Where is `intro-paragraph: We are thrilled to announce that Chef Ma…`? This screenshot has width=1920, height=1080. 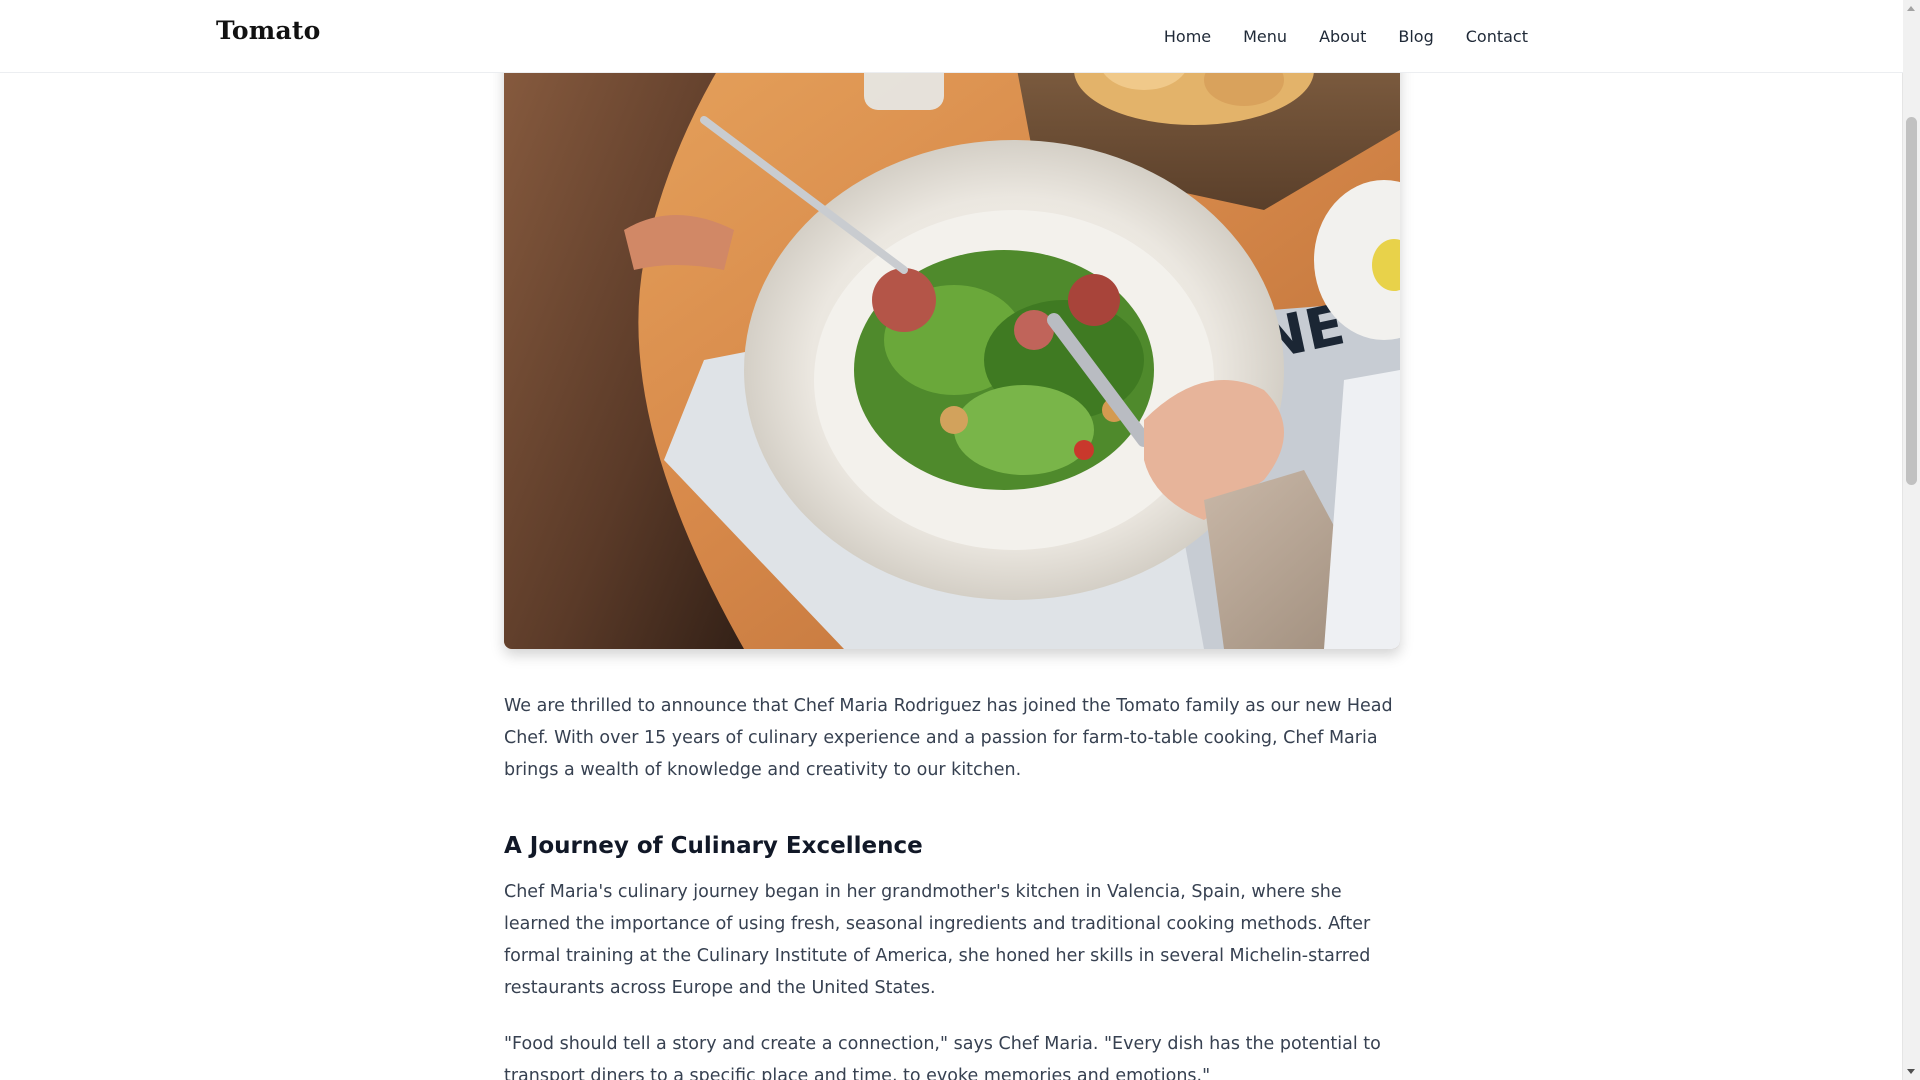
intro-paragraph: We are thrilled to announce that Chef Ma… is located at coordinates (948, 738).